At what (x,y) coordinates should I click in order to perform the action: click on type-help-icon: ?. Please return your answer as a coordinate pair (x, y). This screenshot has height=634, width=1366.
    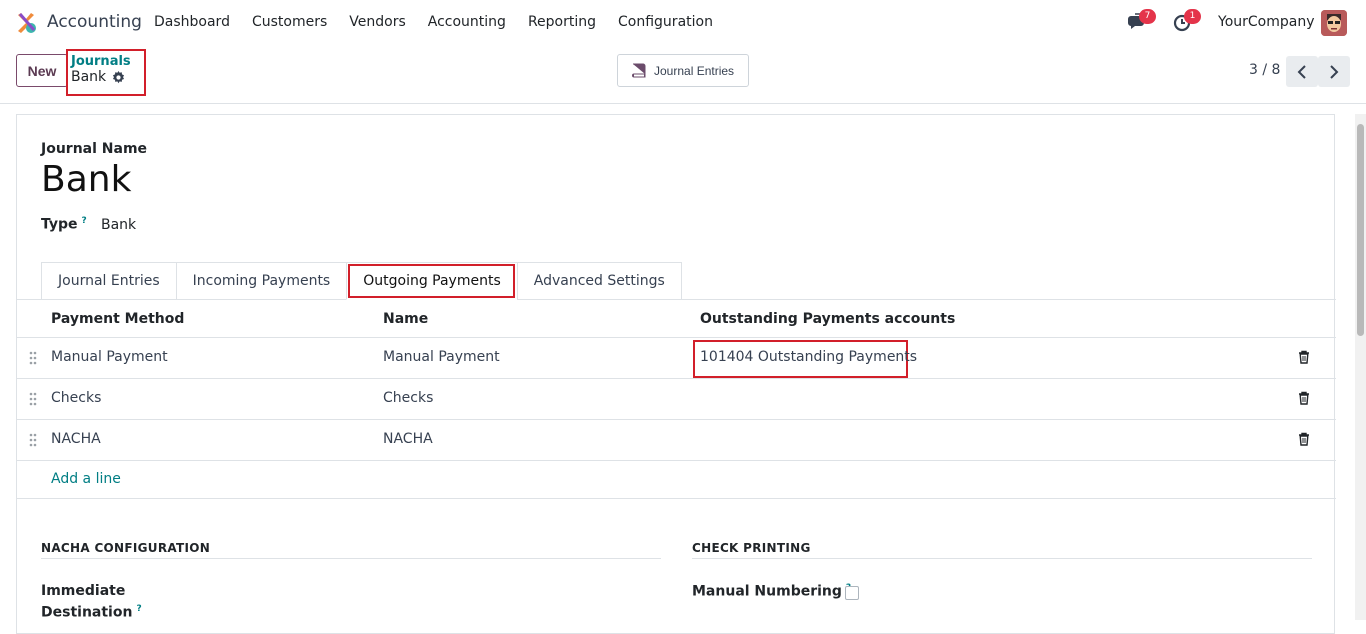
    Looking at the image, I should click on (84, 221).